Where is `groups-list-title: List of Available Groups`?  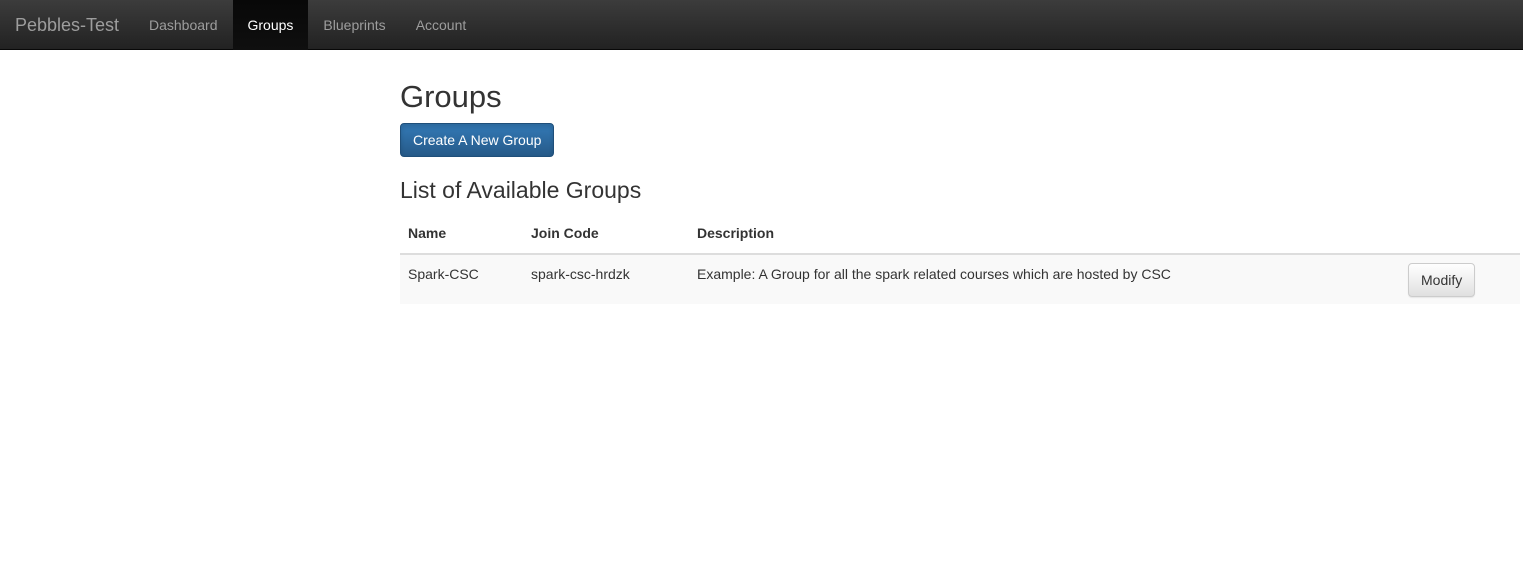 groups-list-title: List of Available Groups is located at coordinates (521, 190).